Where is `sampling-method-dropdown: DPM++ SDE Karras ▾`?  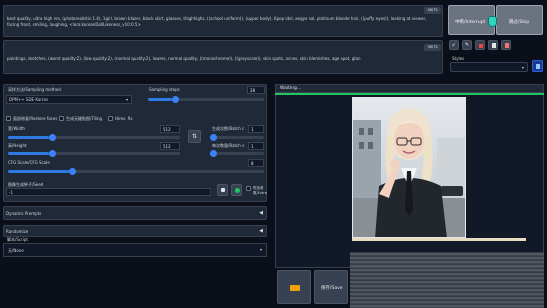
sampling-method-dropdown: DPM++ SDE Karras ▾ is located at coordinates (69, 99).